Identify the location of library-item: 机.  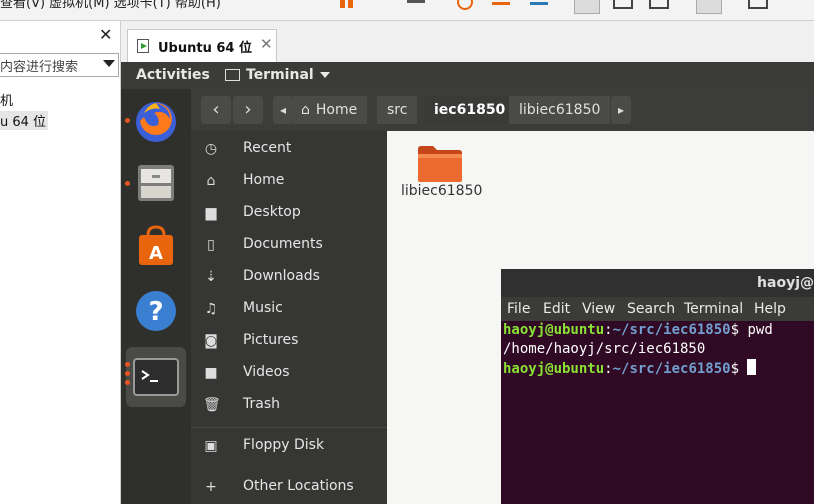
(6, 99).